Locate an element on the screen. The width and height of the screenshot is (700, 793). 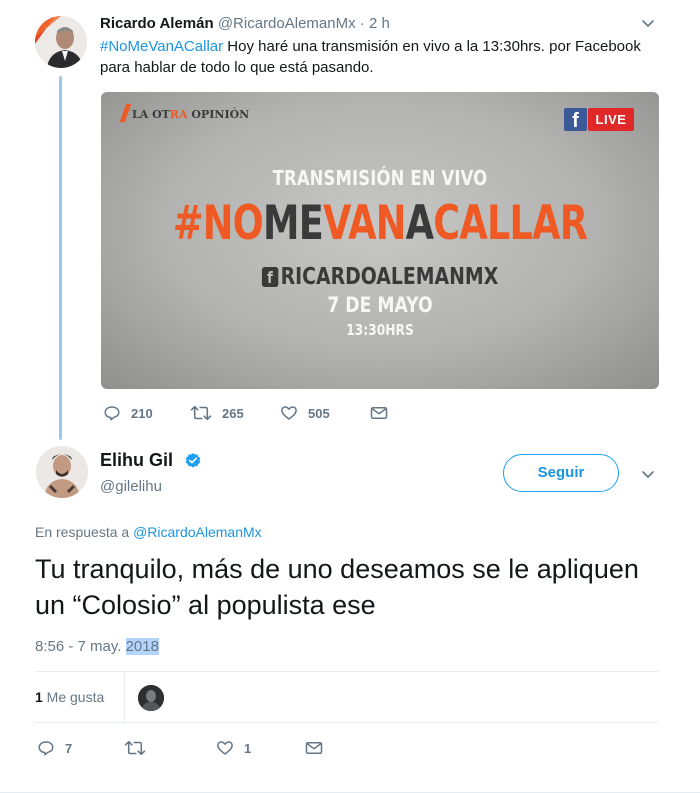
timestamp-text: 8:56 - 7 may. is located at coordinates (80, 646).